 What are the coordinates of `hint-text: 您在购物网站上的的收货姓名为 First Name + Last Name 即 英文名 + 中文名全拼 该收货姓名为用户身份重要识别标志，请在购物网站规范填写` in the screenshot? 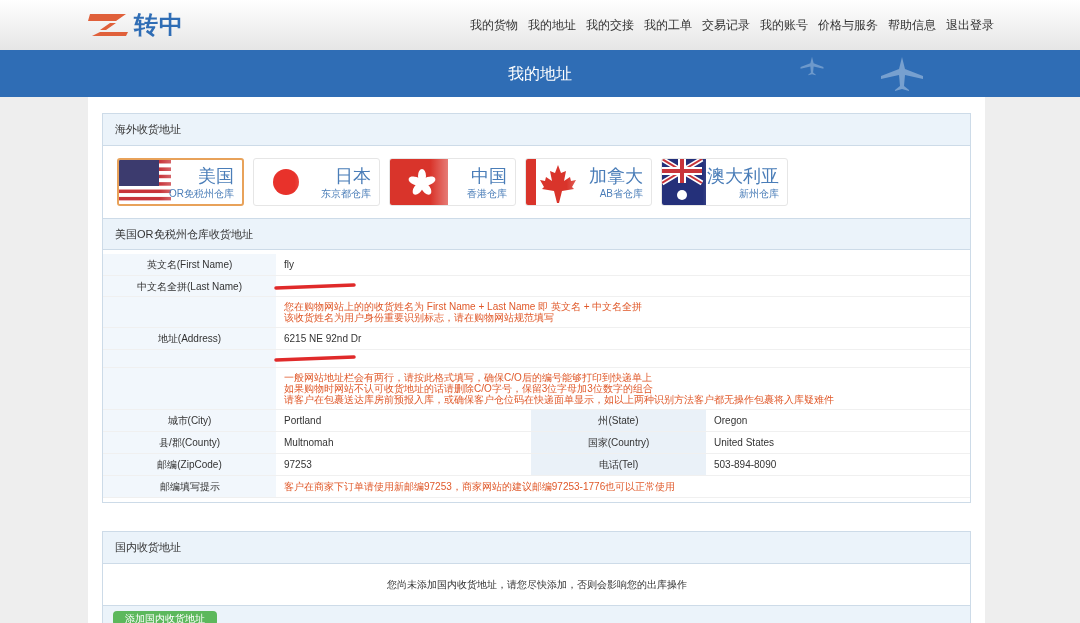 It's located at (463, 312).